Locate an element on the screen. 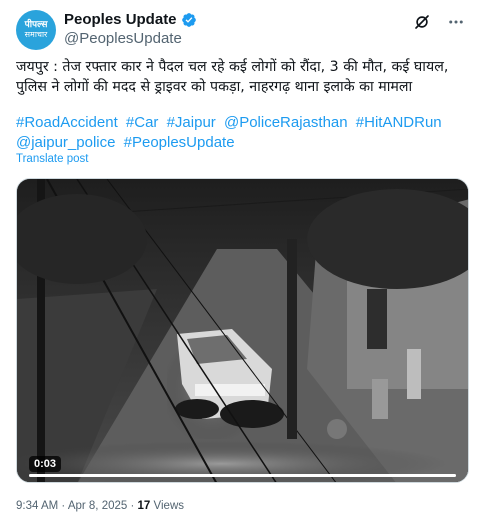 Image resolution: width=478 pixels, height=527 pixels. video-progress-fill is located at coordinates (242, 475).